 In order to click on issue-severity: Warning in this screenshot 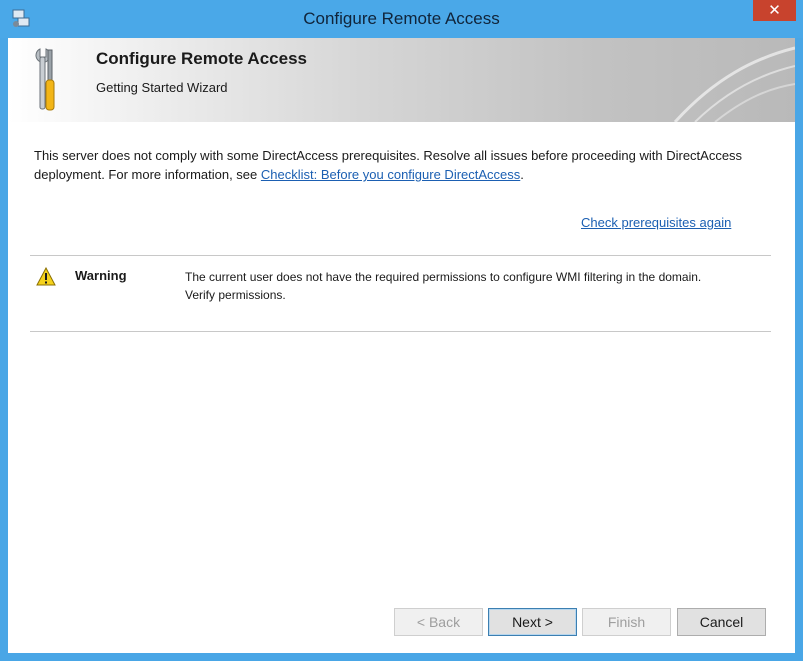, I will do `click(101, 275)`.